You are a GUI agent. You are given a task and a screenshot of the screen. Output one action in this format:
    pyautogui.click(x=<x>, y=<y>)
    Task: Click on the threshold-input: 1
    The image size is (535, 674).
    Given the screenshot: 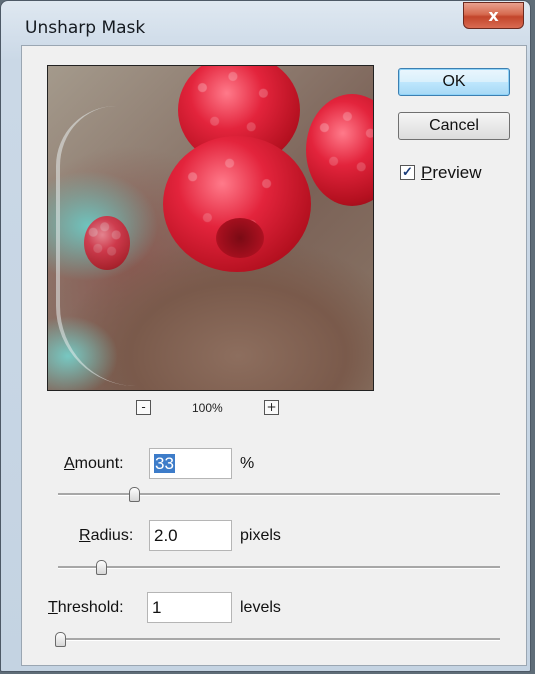 What is the action you would take?
    pyautogui.click(x=189, y=607)
    